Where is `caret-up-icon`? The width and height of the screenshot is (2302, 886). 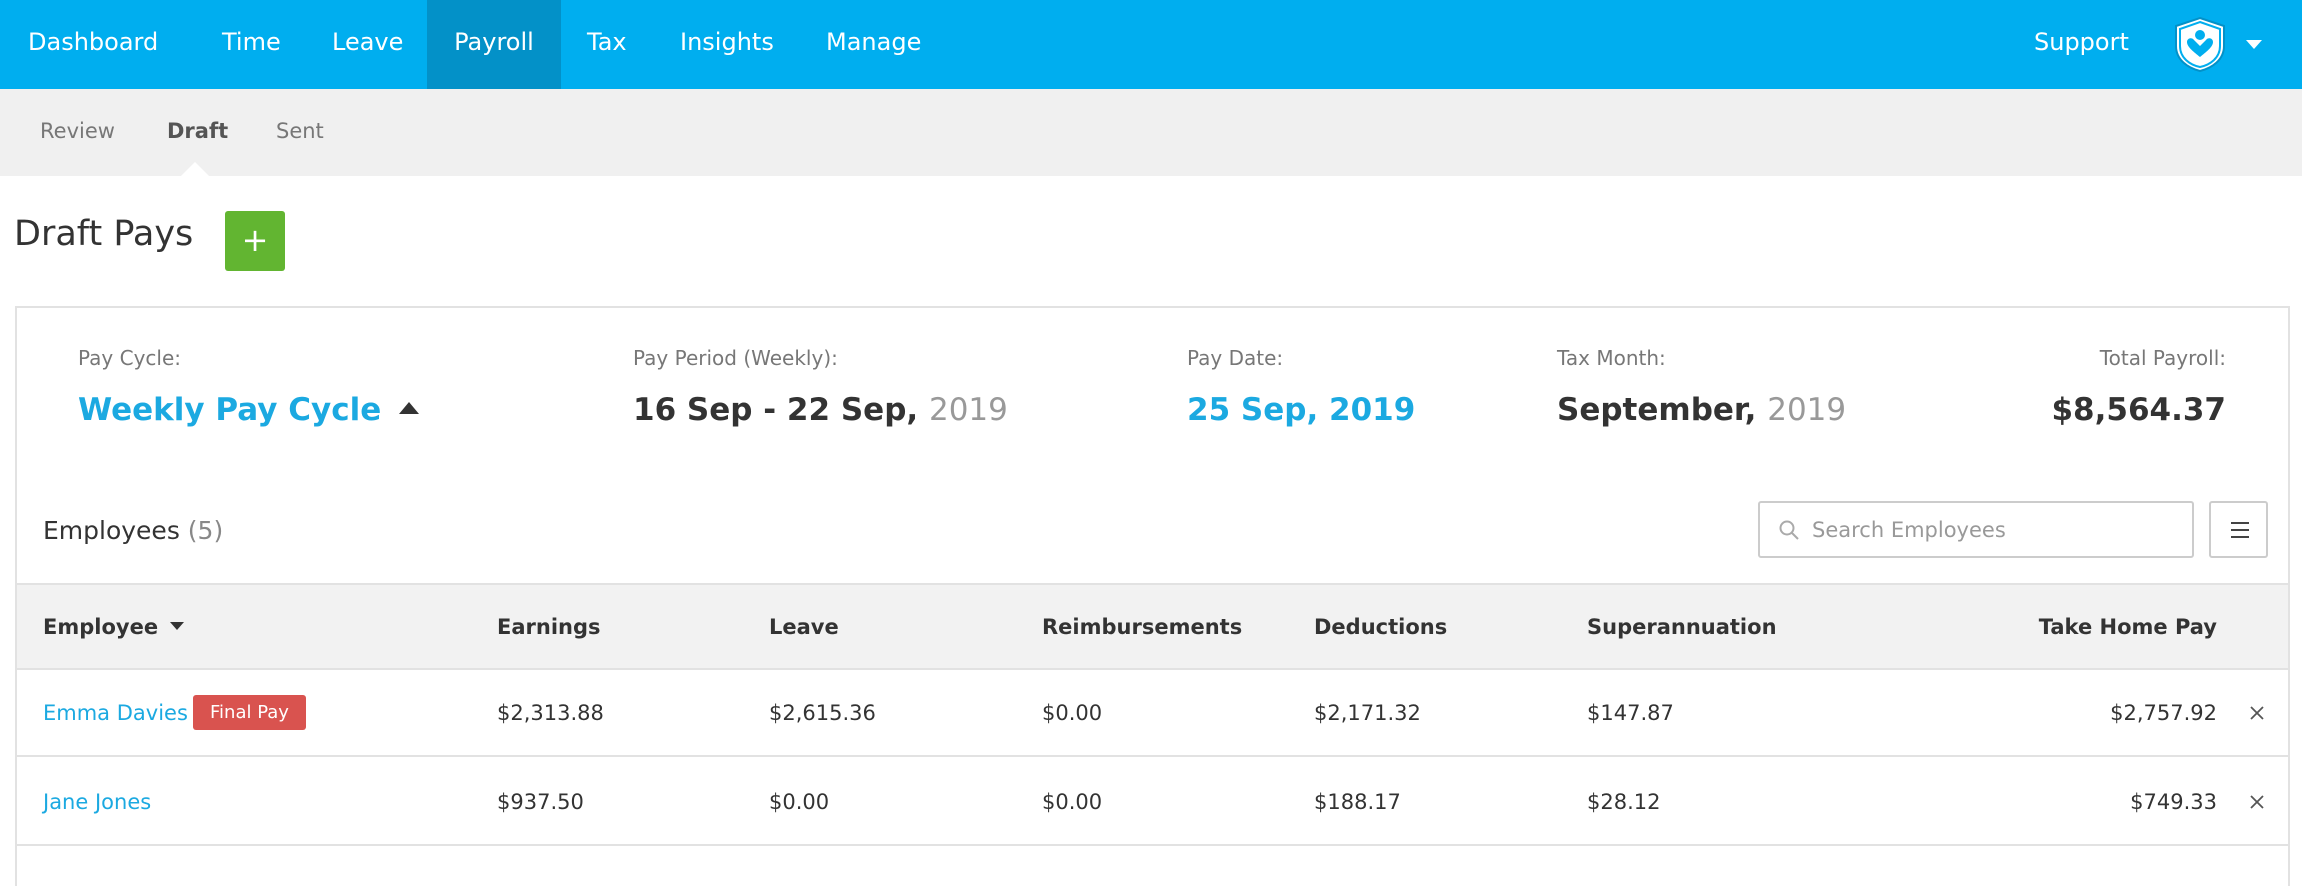
caret-up-icon is located at coordinates (409, 407).